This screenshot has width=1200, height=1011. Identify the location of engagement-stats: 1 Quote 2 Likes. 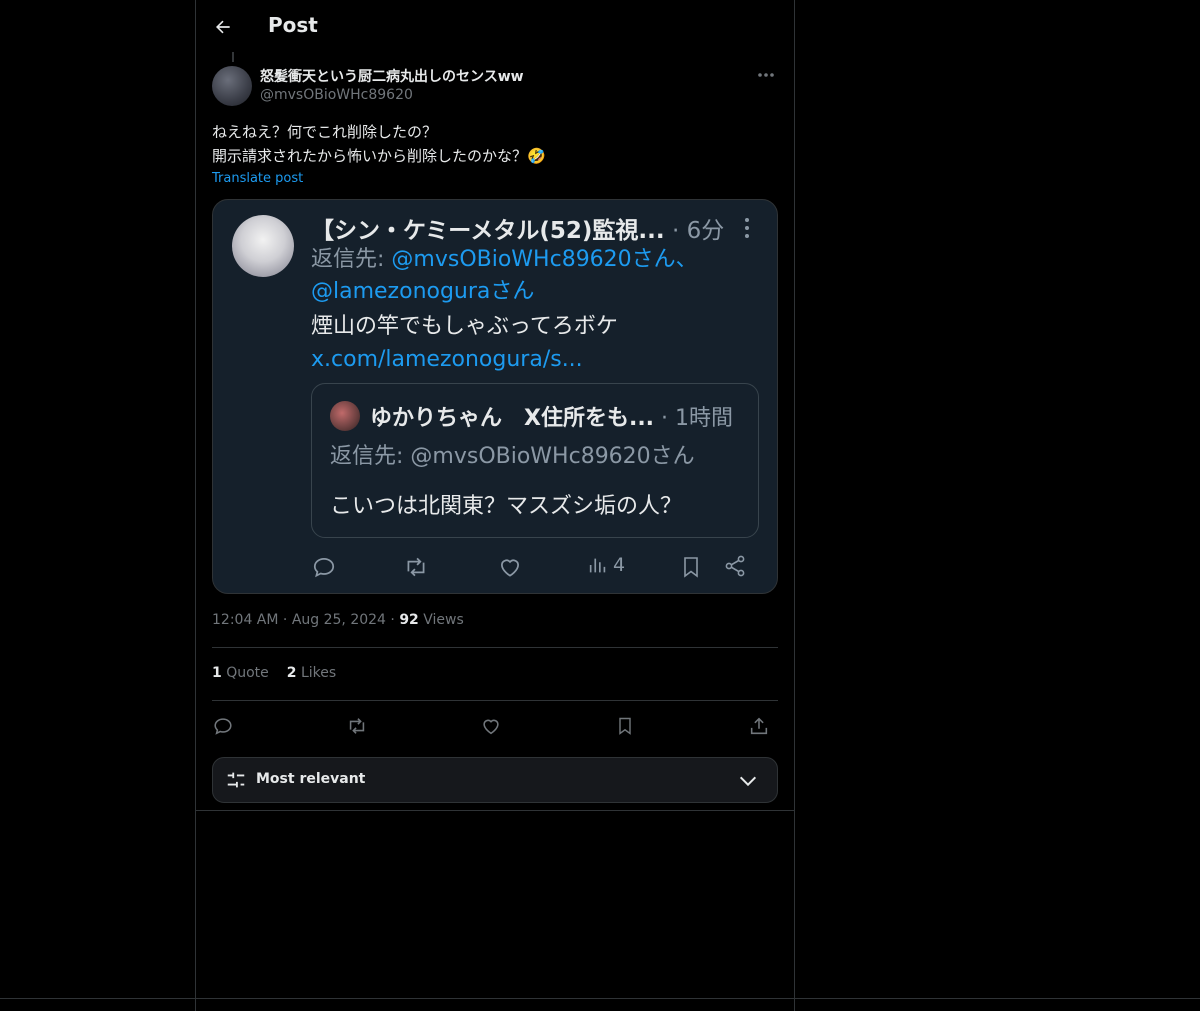
(283, 673).